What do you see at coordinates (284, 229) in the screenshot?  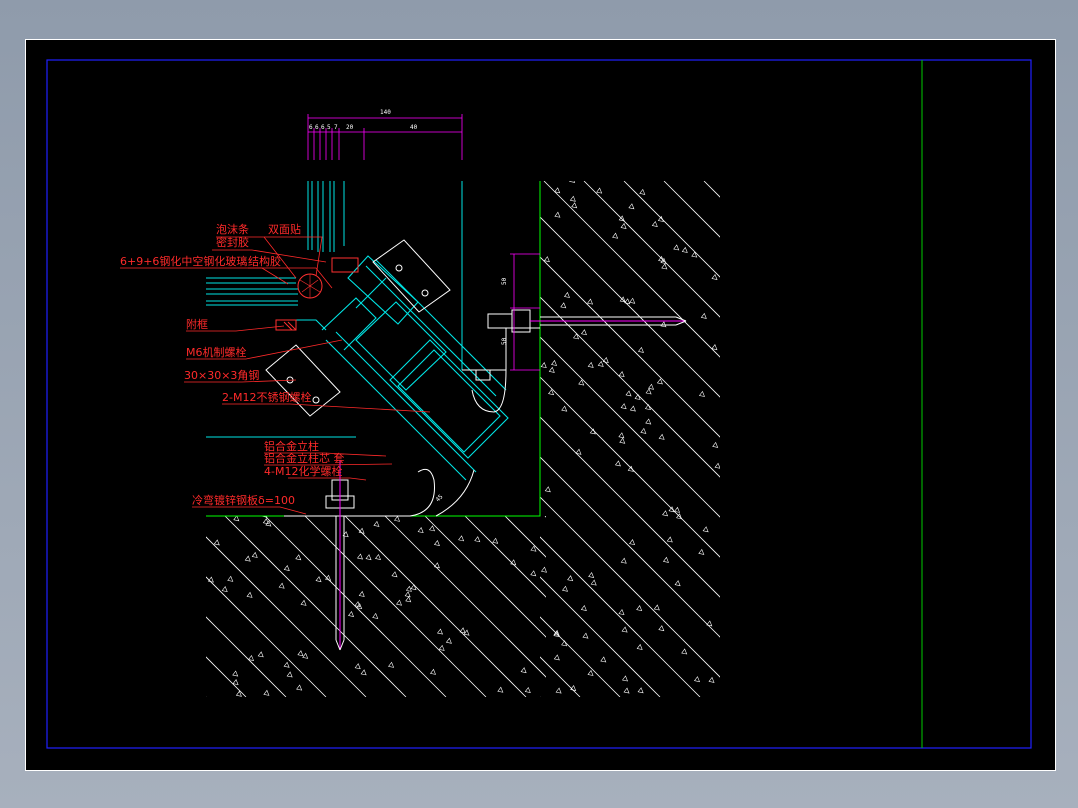 I see `label-double-tape: 双面贴` at bounding box center [284, 229].